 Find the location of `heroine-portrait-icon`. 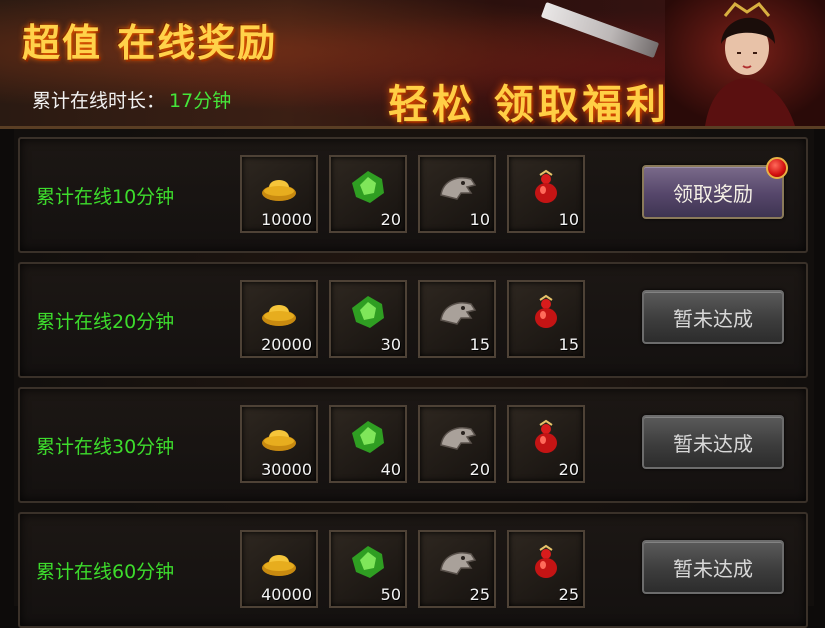

heroine-portrait-icon is located at coordinates (745, 63).